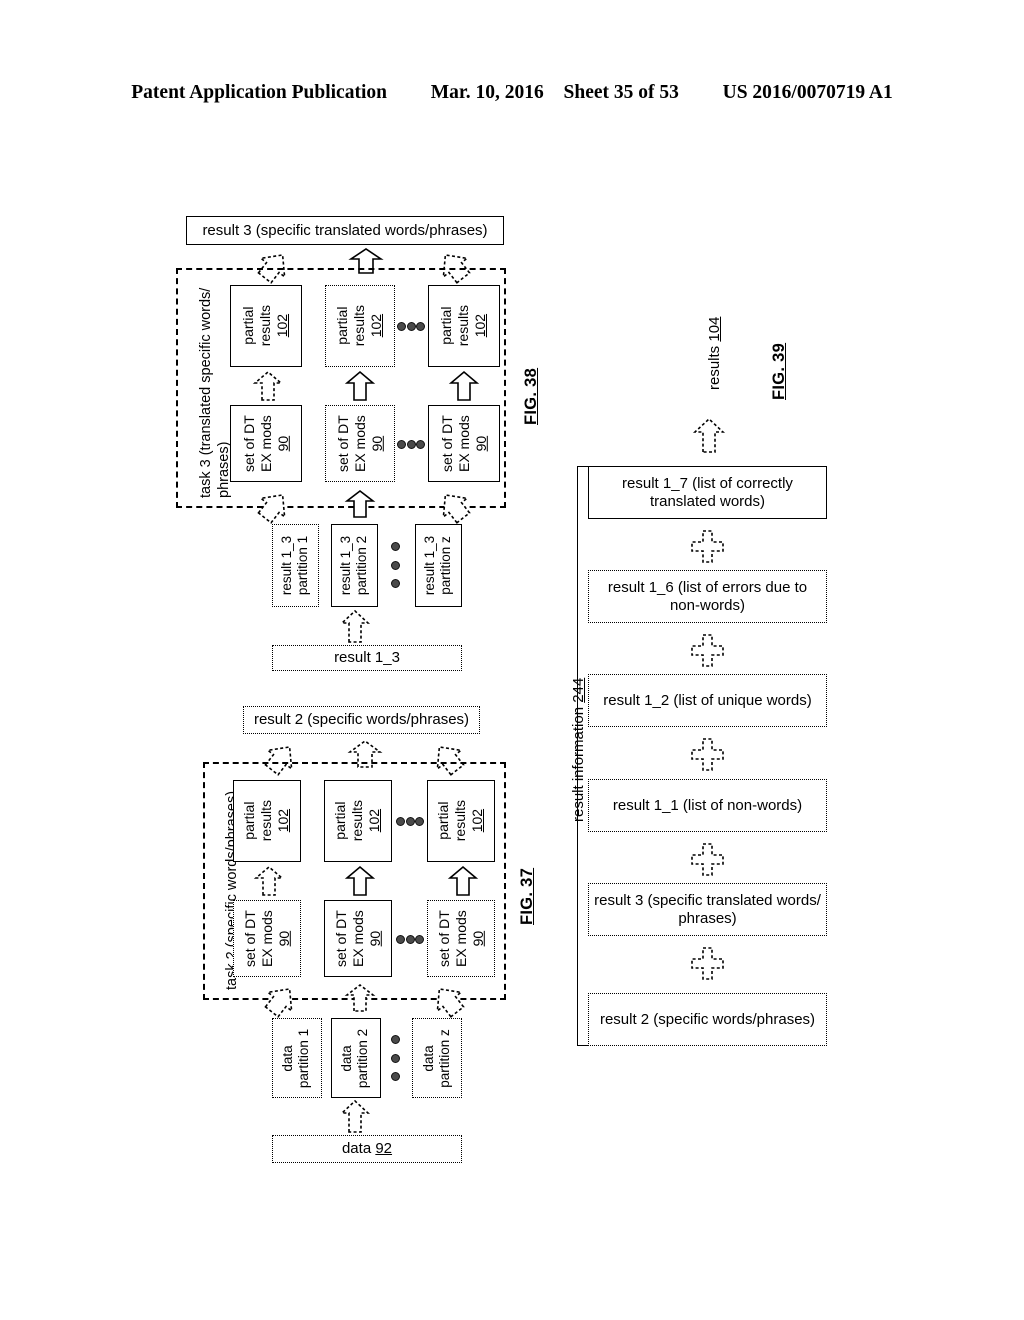  What do you see at coordinates (282, 326) in the screenshot?
I see `fig38-pr1-ref: 102` at bounding box center [282, 326].